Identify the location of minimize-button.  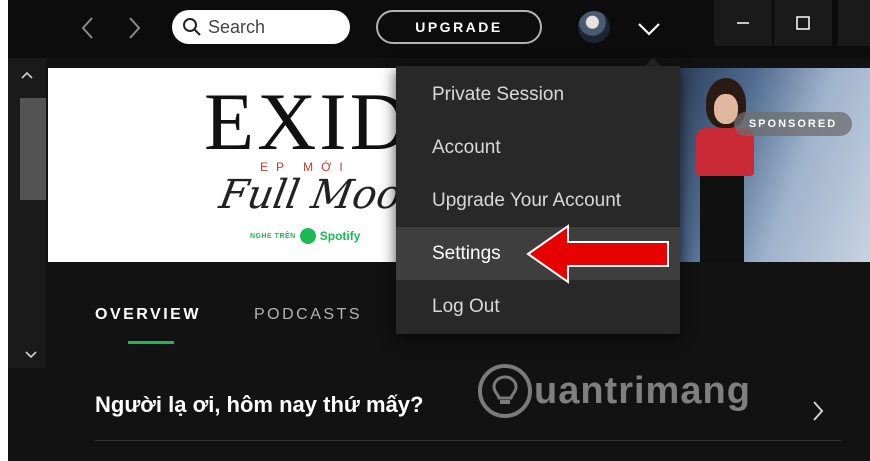
(743, 23).